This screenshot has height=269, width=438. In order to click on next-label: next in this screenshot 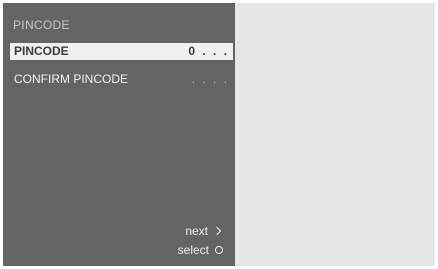, I will do `click(196, 231)`.